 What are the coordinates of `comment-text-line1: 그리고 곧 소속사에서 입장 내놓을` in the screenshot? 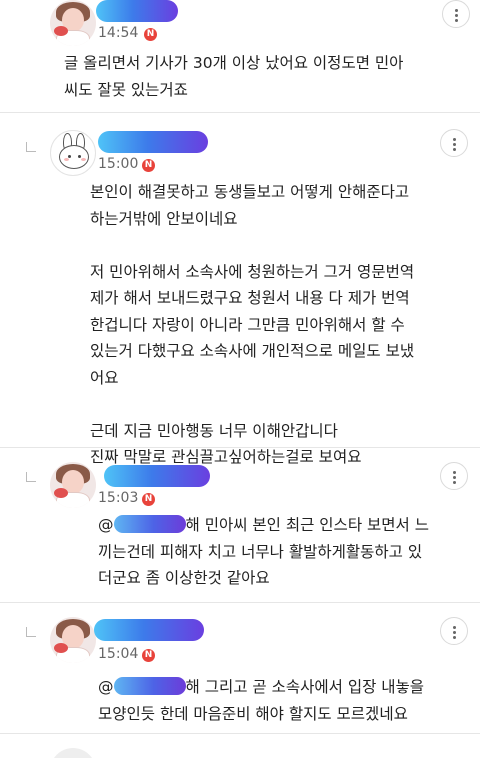 It's located at (312, 687).